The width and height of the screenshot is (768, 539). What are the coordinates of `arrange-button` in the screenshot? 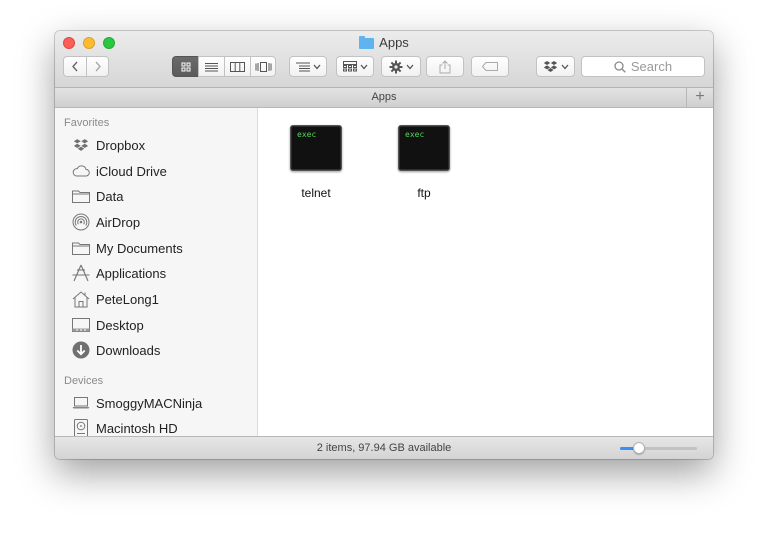 It's located at (308, 66).